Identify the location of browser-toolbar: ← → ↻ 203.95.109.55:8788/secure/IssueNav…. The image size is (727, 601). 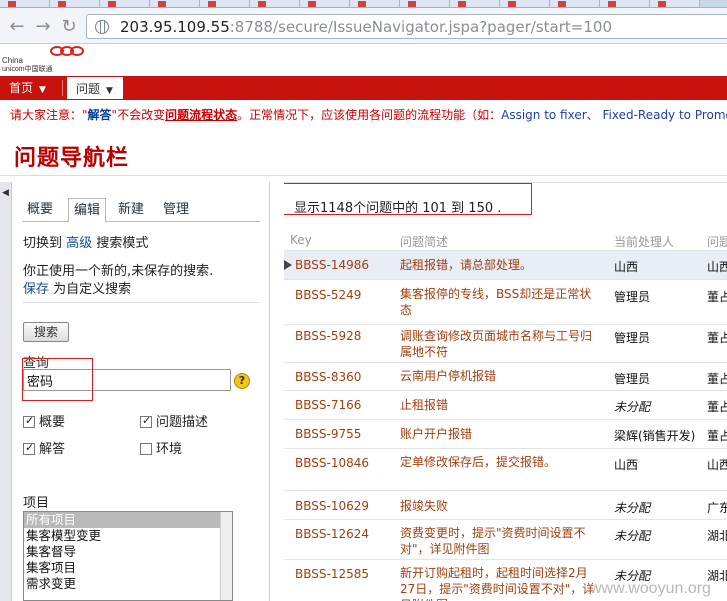
(363, 26).